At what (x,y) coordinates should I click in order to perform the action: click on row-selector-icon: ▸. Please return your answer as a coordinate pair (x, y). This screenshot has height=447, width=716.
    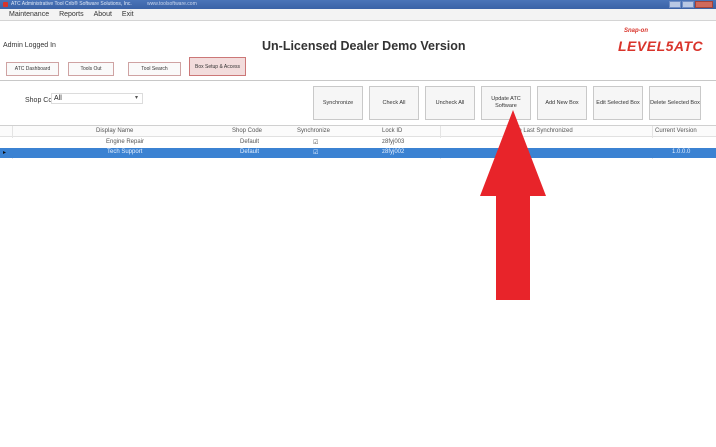
    Looking at the image, I should click on (5, 153).